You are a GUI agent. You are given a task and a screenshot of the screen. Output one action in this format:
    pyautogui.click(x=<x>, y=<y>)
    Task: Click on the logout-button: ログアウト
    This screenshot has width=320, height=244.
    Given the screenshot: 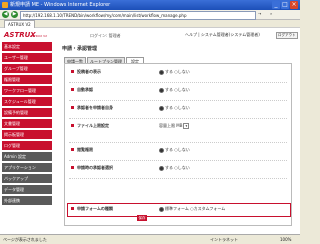 What is the action you would take?
    pyautogui.click(x=287, y=35)
    